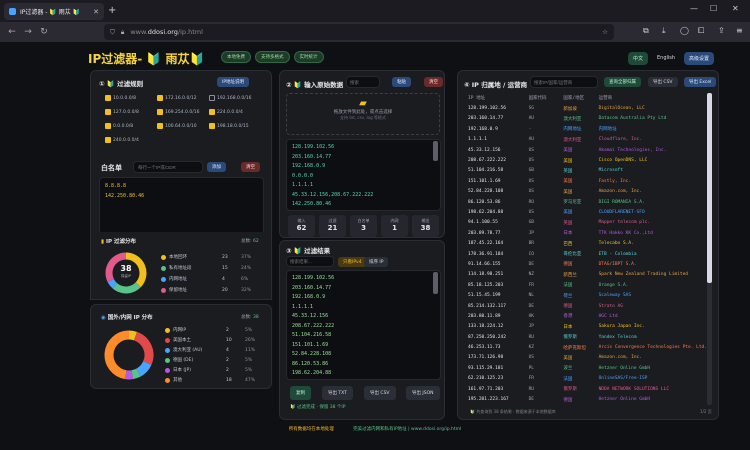  What do you see at coordinates (226, 112) in the screenshot?
I see `filter-option: 224.0.0.0/4` at bounding box center [226, 112].